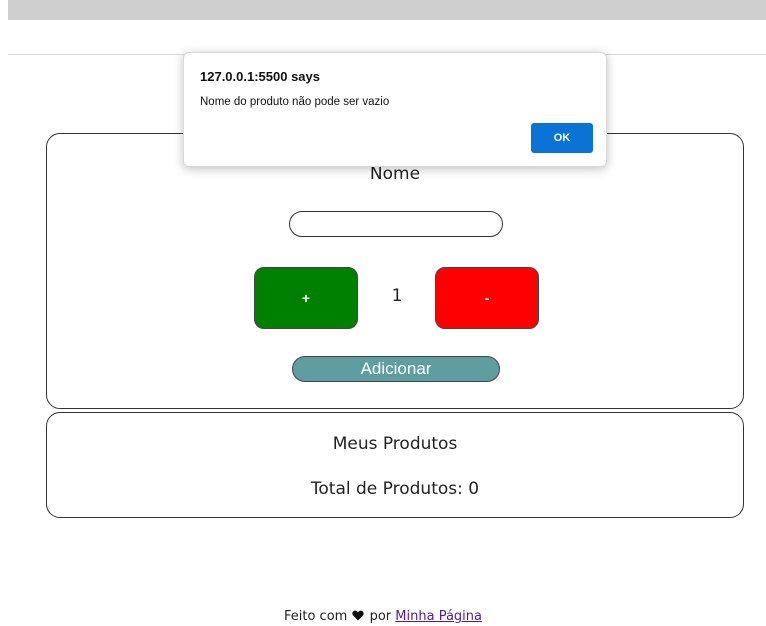 The width and height of the screenshot is (766, 626). I want to click on footer-prefix: Feito com, so click(315, 616).